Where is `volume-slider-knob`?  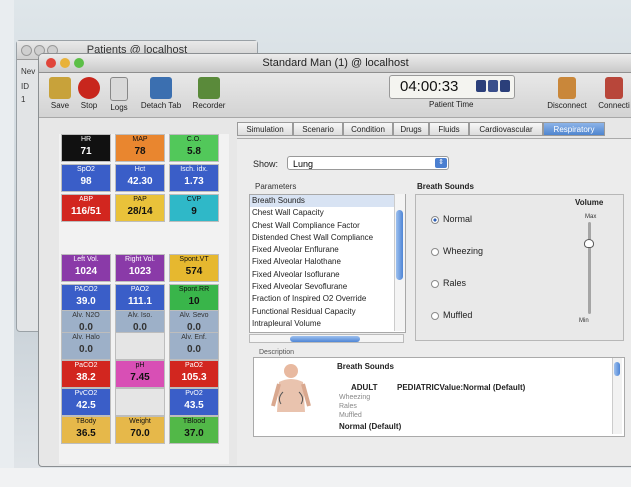
volume-slider-knob is located at coordinates (589, 243).